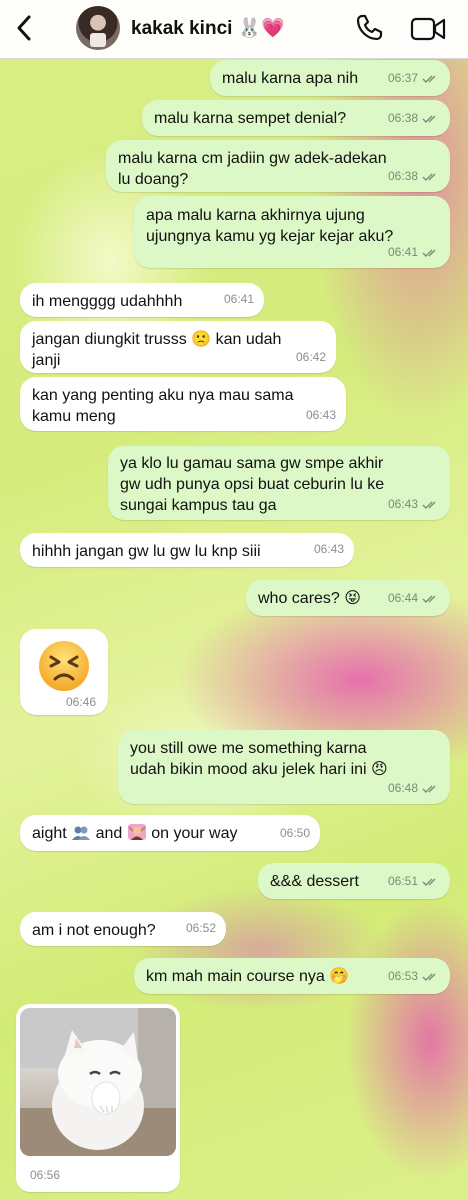 The image size is (468, 1200). I want to click on message-text: jangan diungkit trusss 🙁 kan udah janji, so click(157, 350).